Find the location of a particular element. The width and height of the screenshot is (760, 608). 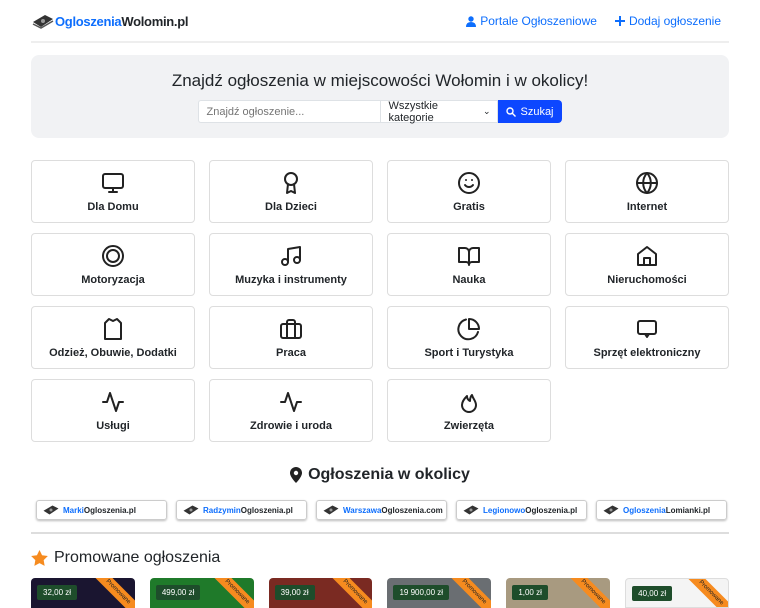

promoted-title: Promowane ogłoszenia is located at coordinates (380, 558).